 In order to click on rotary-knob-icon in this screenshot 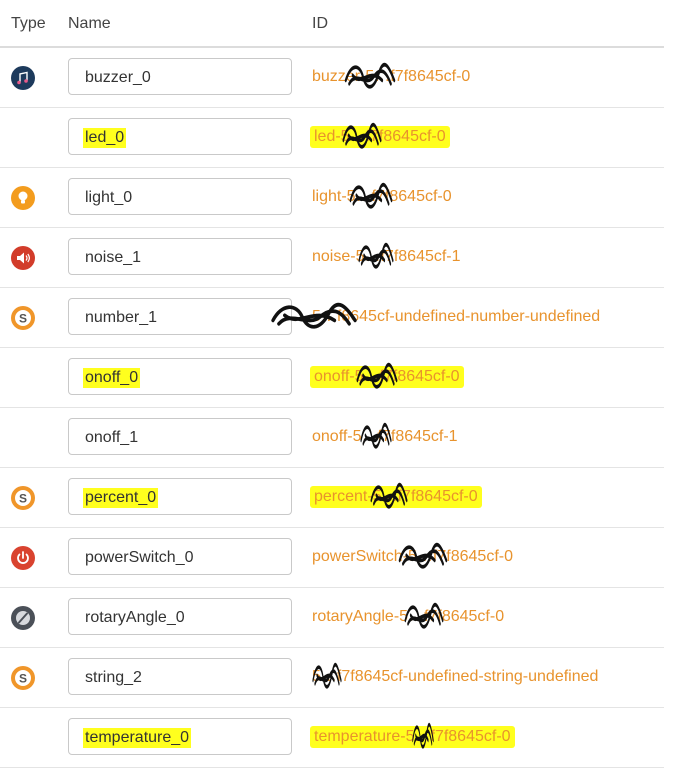, I will do `click(23, 618)`.